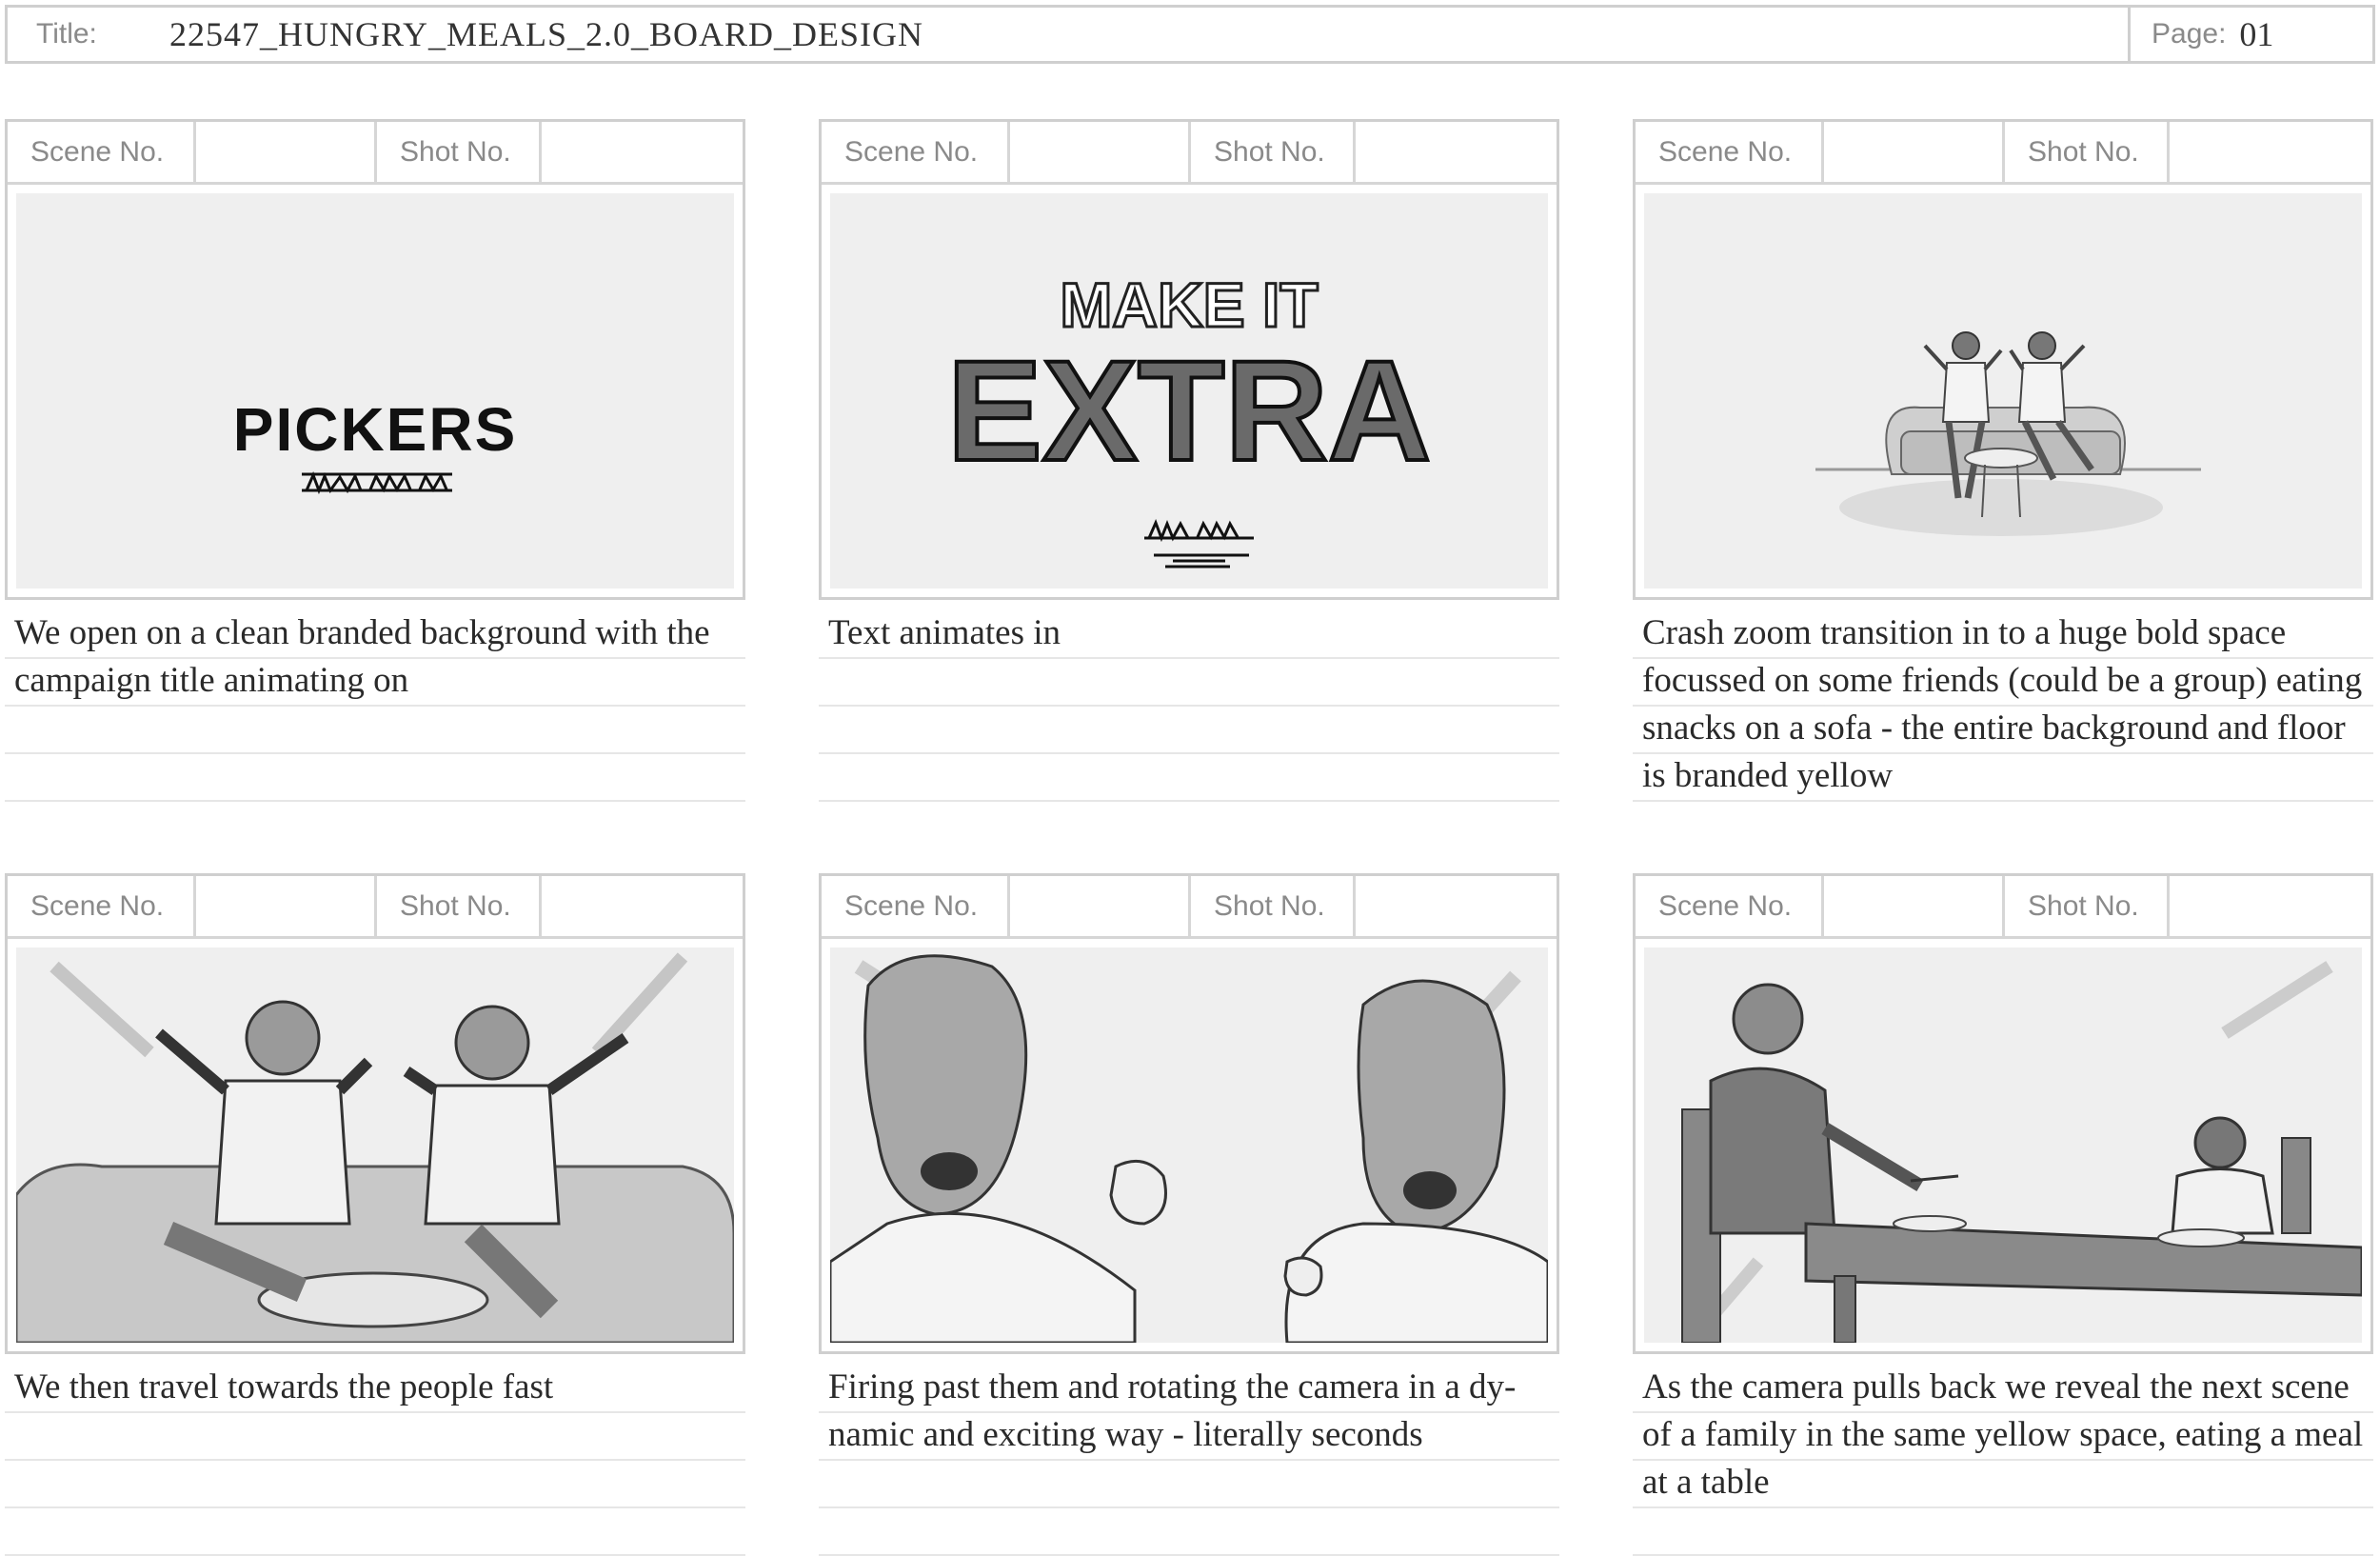  I want to click on headline-top: MAKE IT, so click(1189, 304).